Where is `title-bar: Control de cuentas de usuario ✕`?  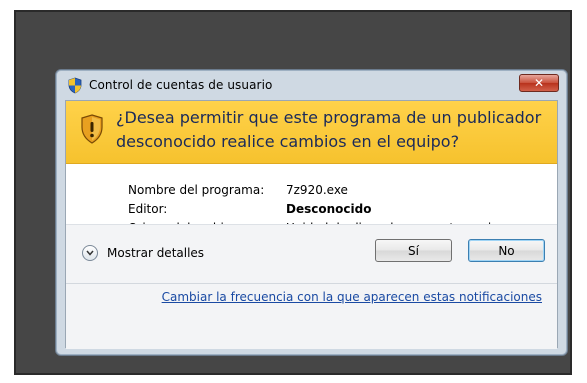 title-bar: Control de cuentas de usuario ✕ is located at coordinates (311, 85).